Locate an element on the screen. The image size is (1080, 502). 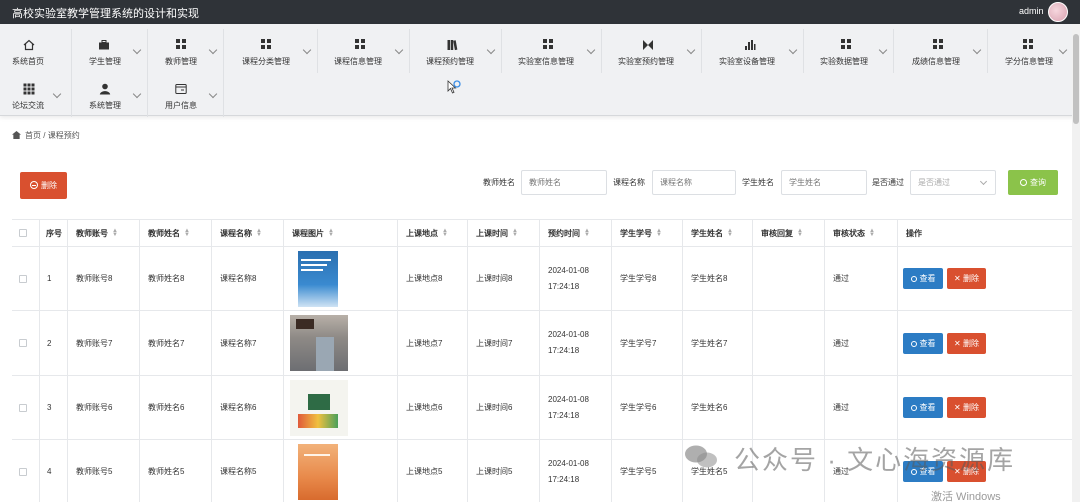
query-button: 查询 is located at coordinates (1033, 182).